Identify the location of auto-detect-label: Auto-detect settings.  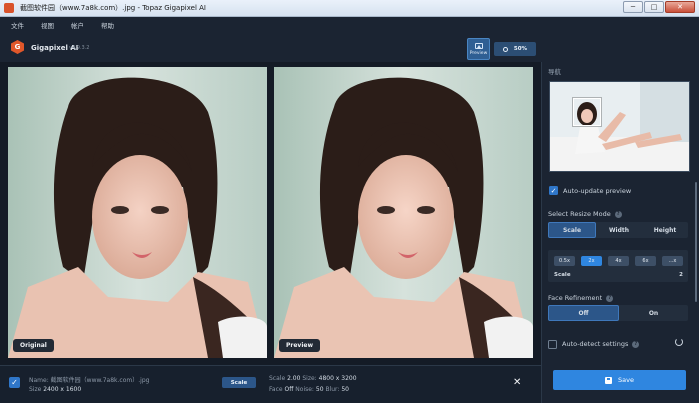
(595, 344).